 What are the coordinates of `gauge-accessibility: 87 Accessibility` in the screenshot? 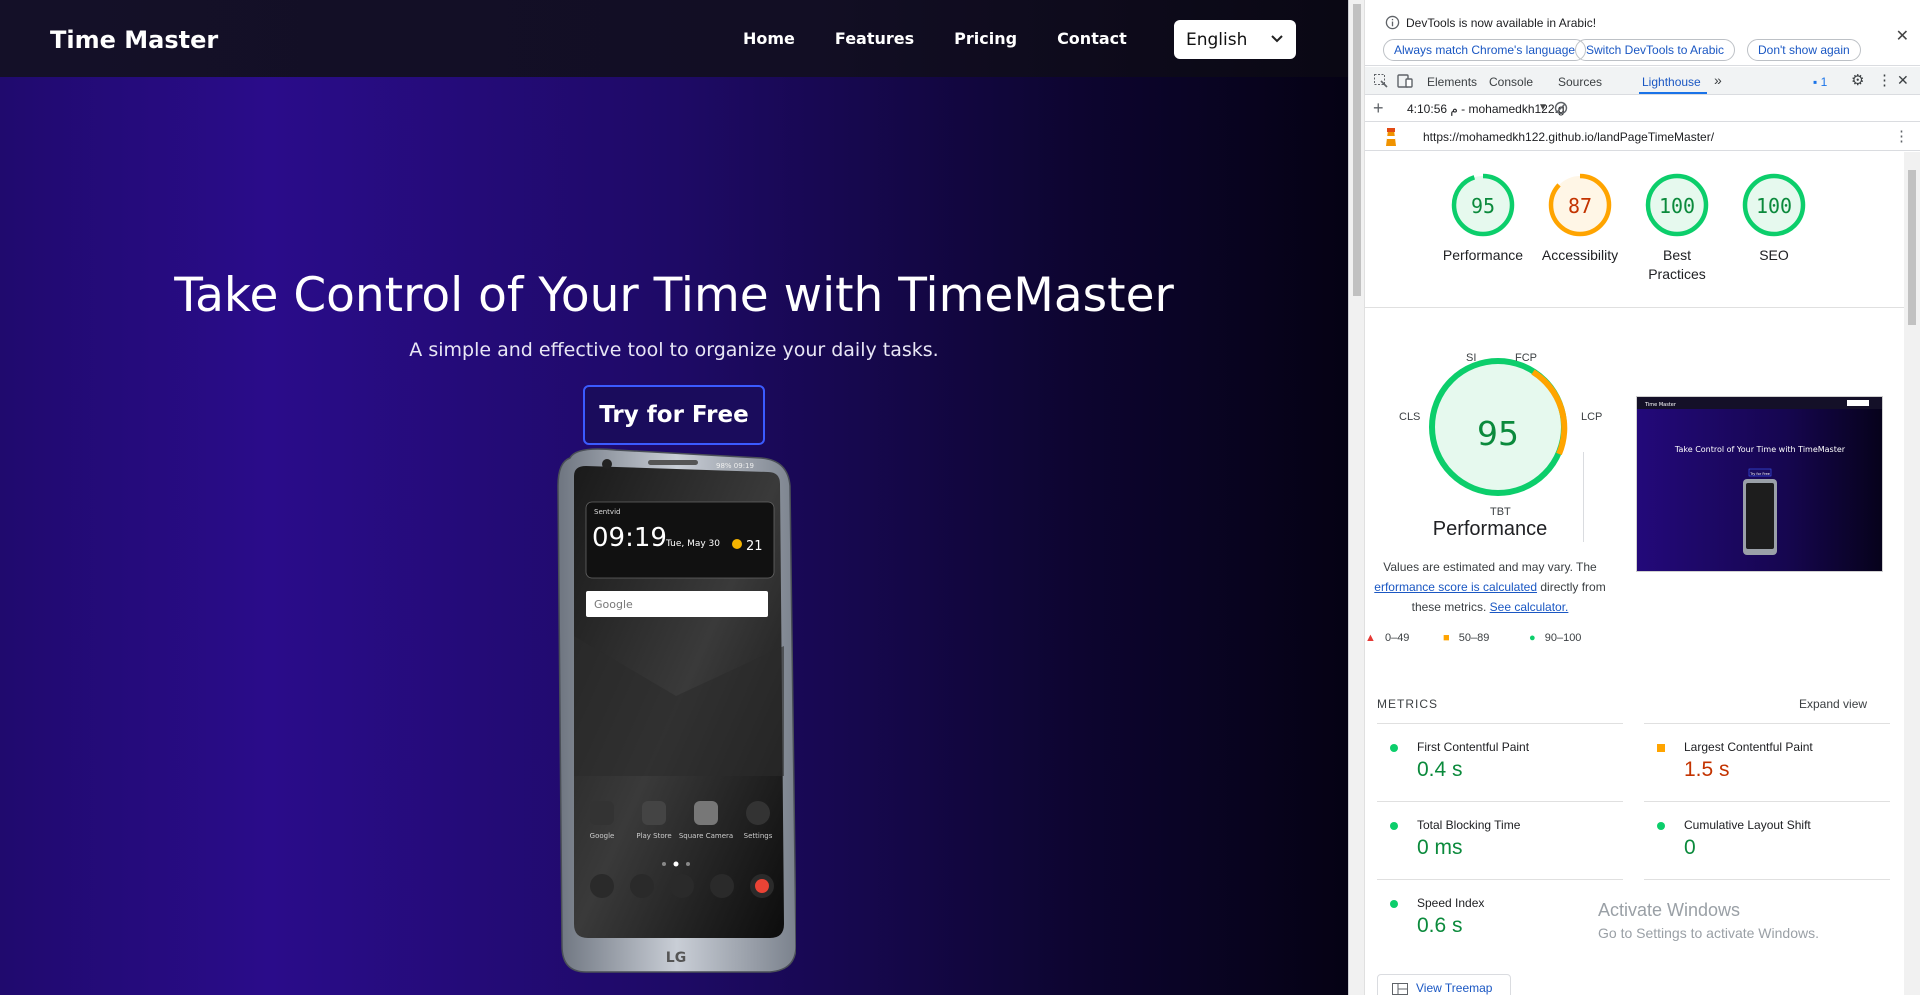 It's located at (1580, 218).